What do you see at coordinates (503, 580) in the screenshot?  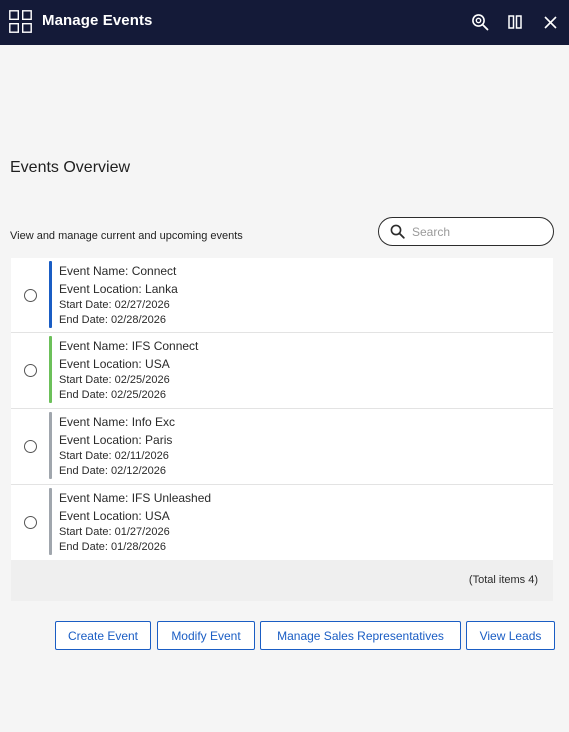 I see `total-items-count: (Total items 4)` at bounding box center [503, 580].